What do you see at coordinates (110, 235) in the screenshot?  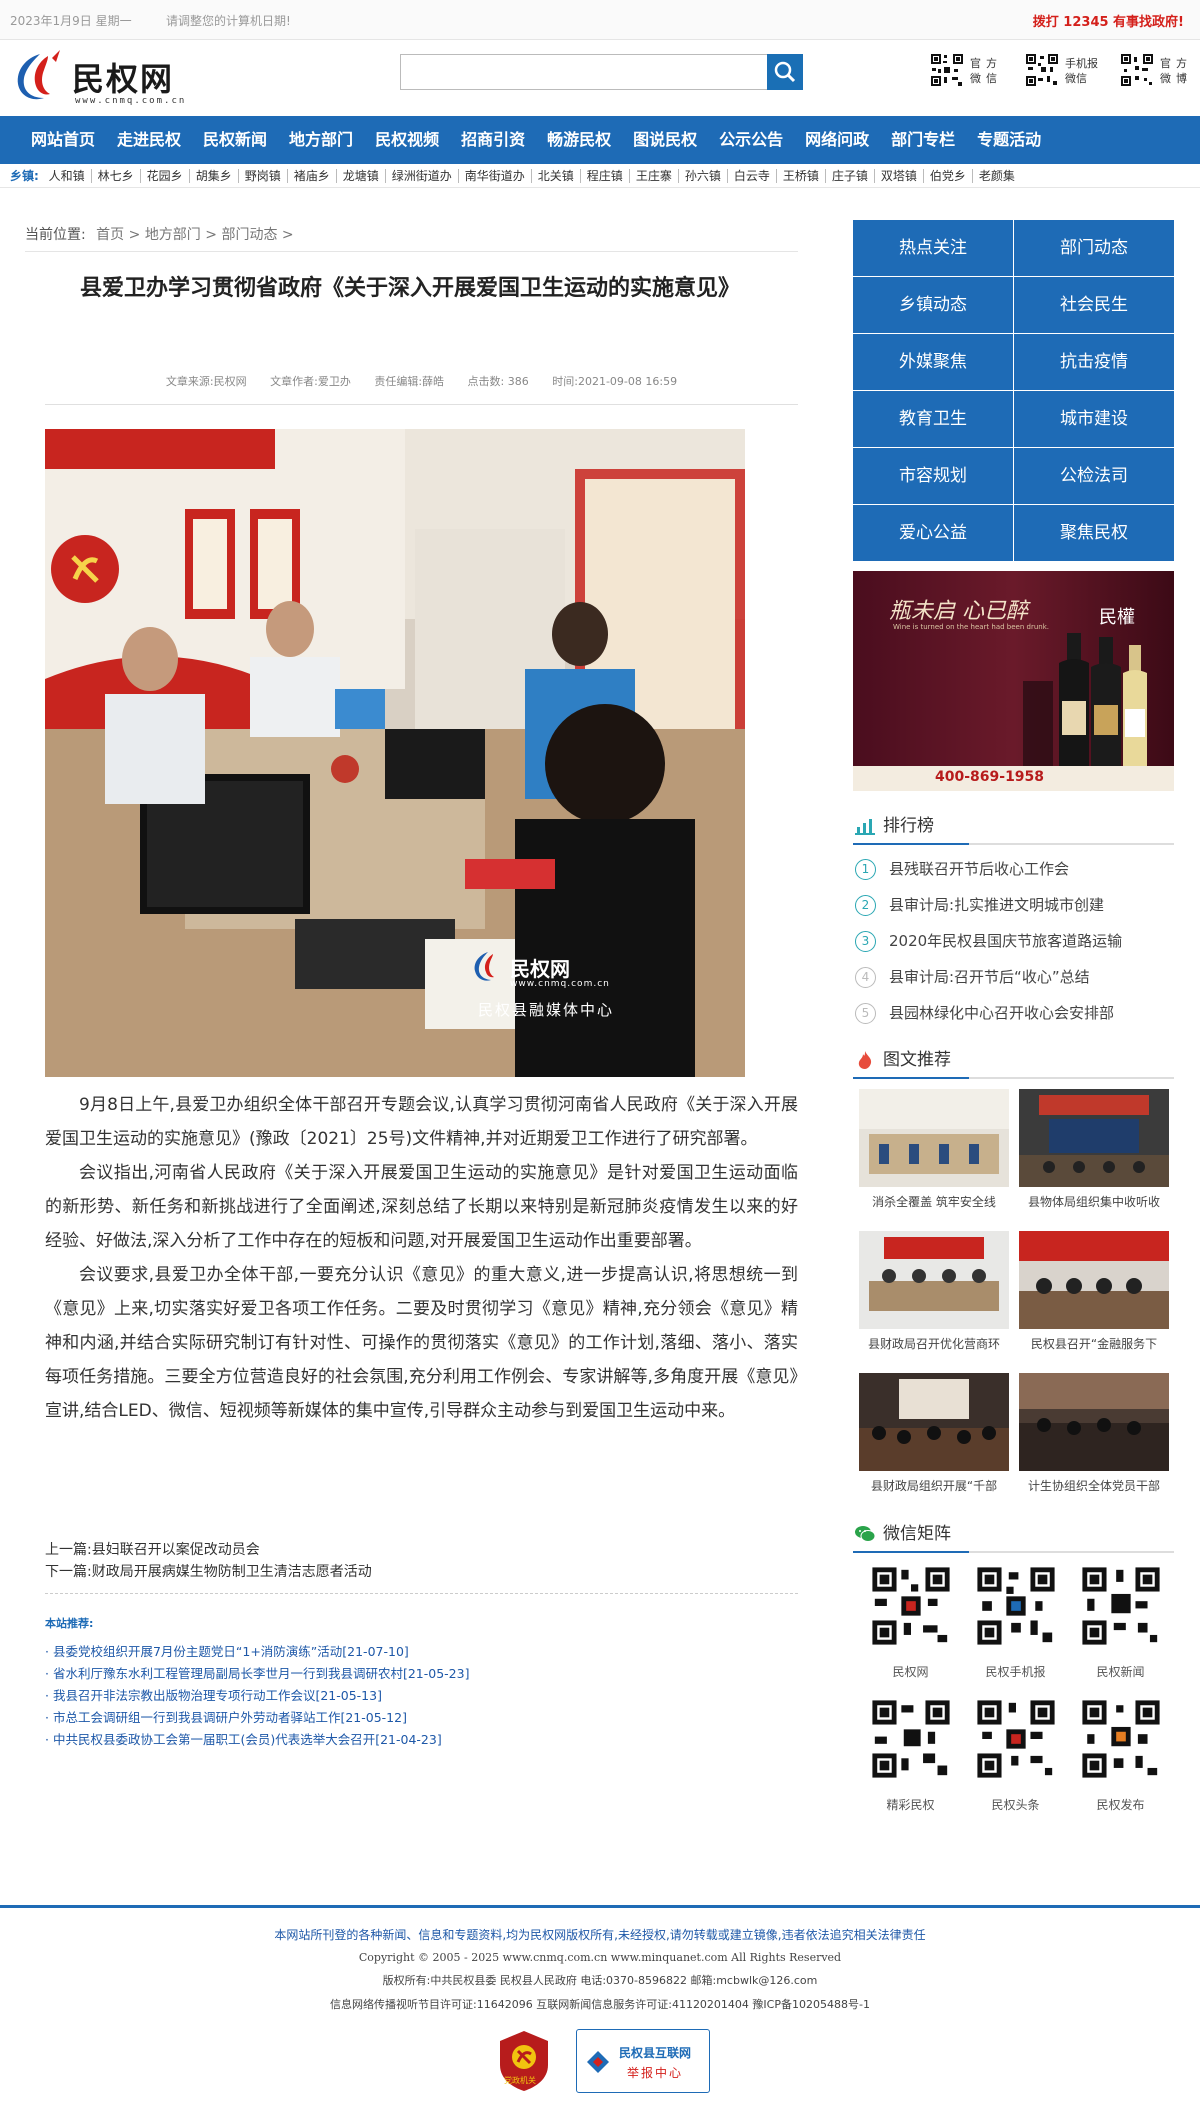 I see `breadcrumb-home: 首页` at bounding box center [110, 235].